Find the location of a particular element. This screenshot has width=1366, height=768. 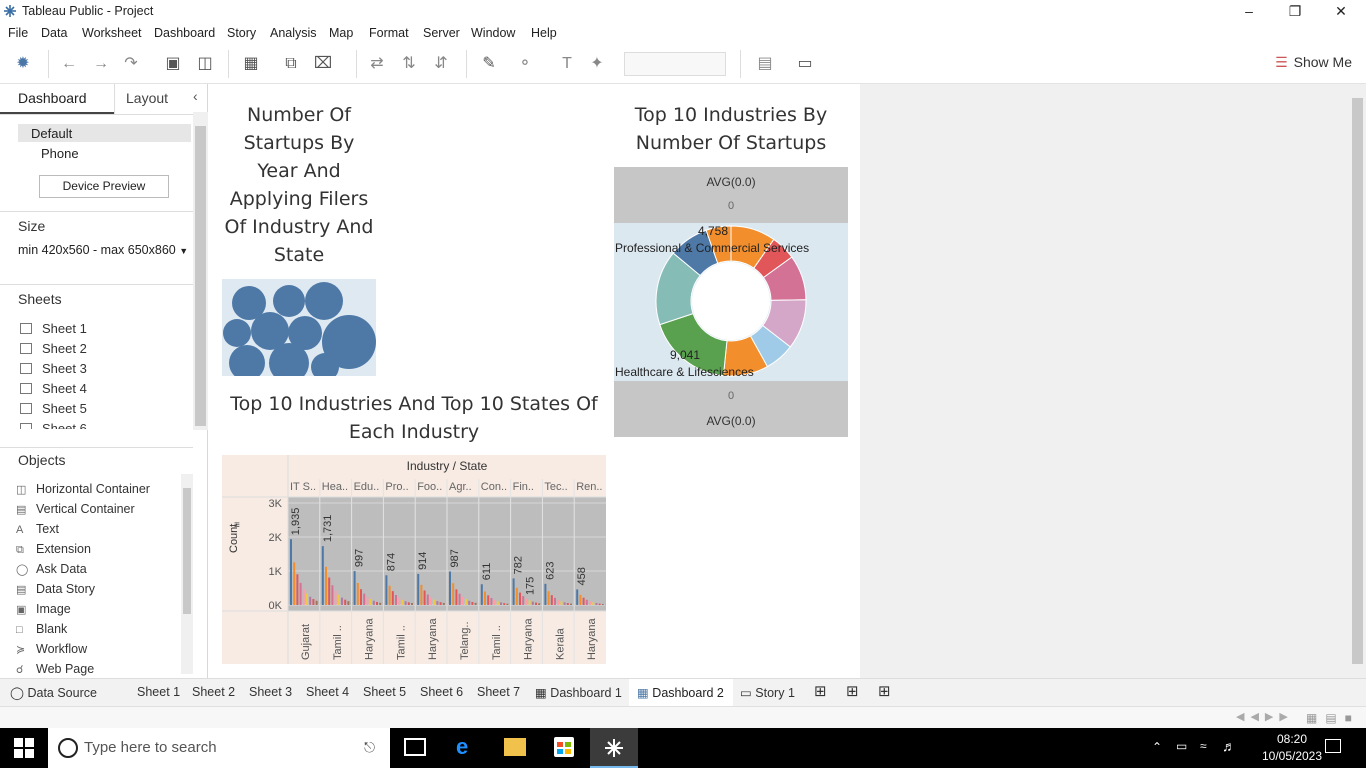

object-web-page: ☌ Web Page is located at coordinates (55, 669).